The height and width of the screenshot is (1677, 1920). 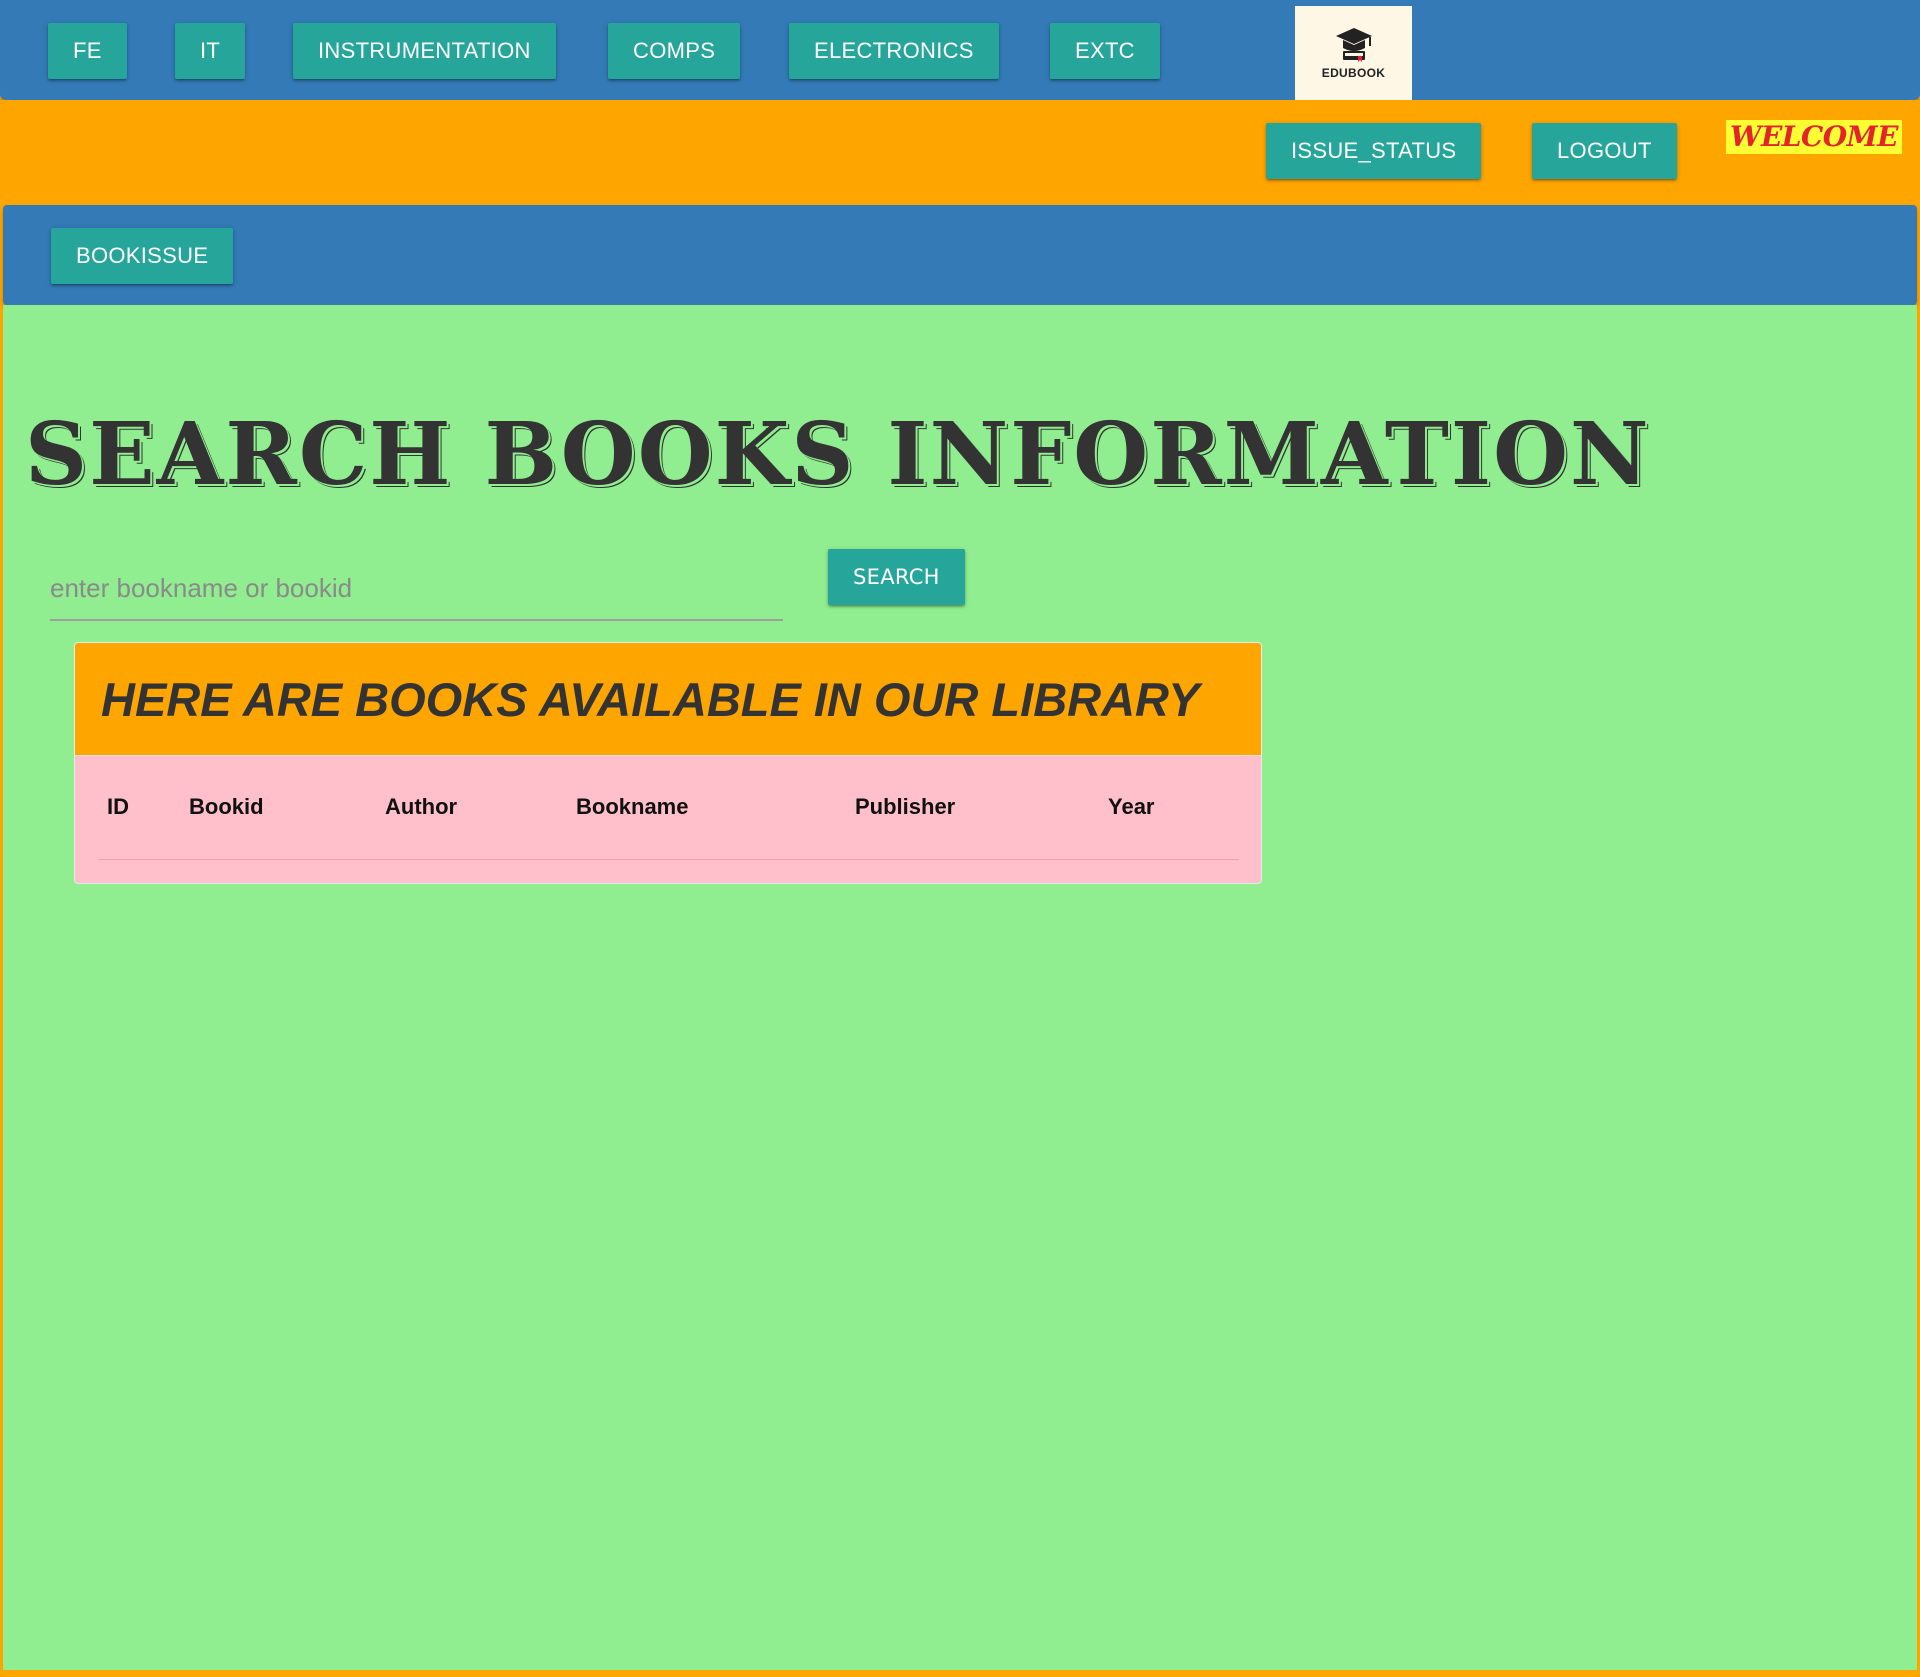 I want to click on table-header-row: ID Bookid Author Bookname Publisher Year, so click(x=669, y=808).